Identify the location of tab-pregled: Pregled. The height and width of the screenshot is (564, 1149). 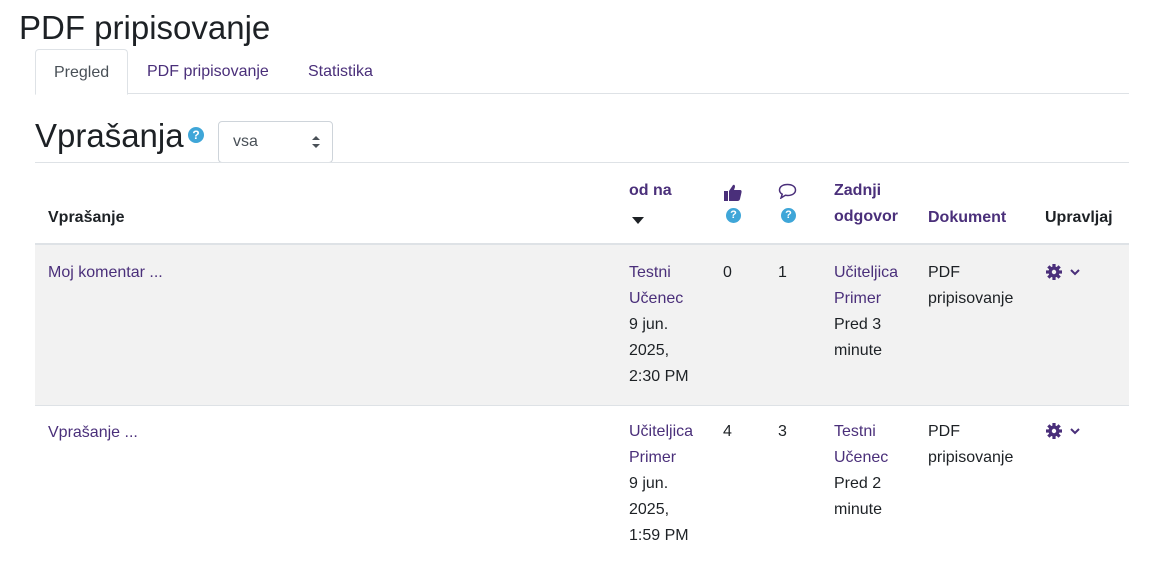
(82, 72).